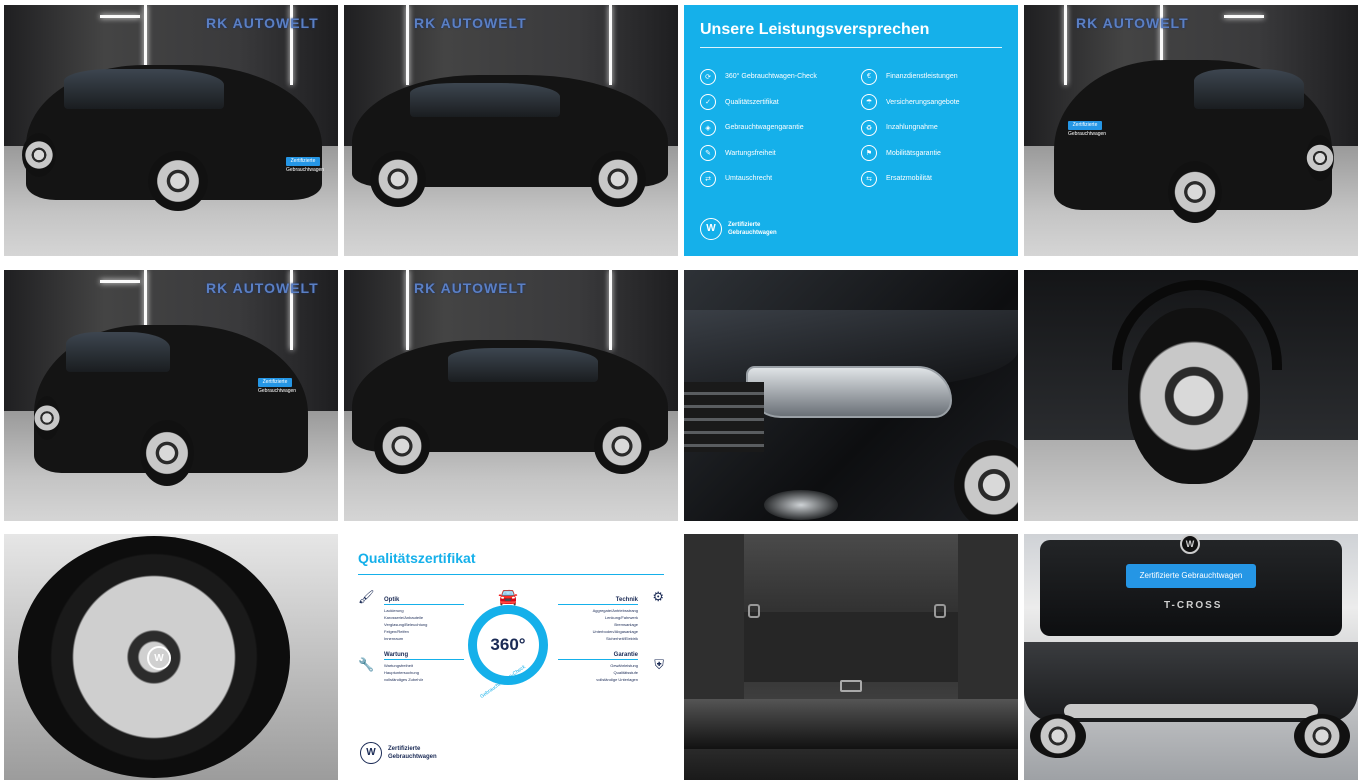 The height and width of the screenshot is (780, 1365). Describe the element at coordinates (801, 505) in the screenshot. I see `fog-light` at that location.